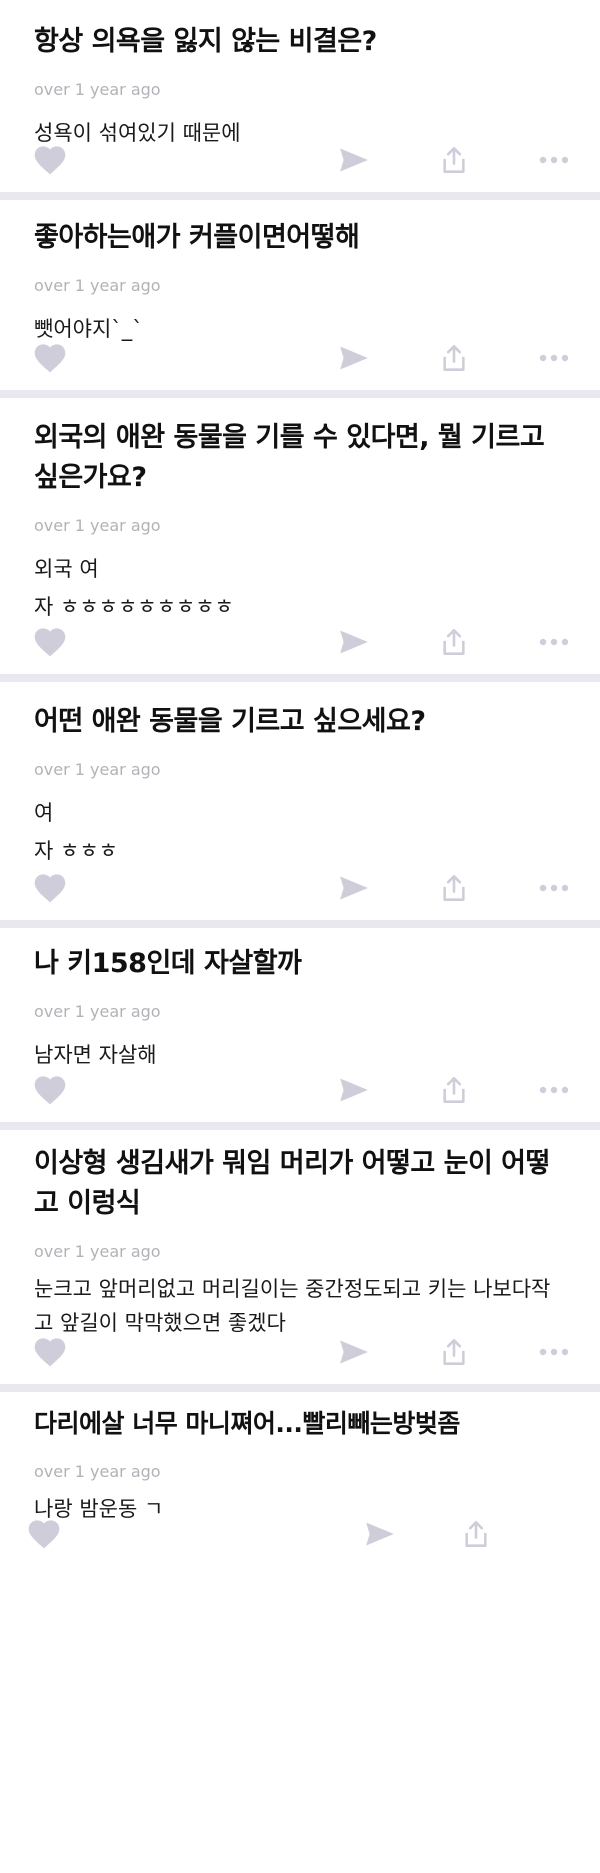  What do you see at coordinates (76, 832) in the screenshot?
I see `answer-text: 여 자 ㅎㅎㅎ` at bounding box center [76, 832].